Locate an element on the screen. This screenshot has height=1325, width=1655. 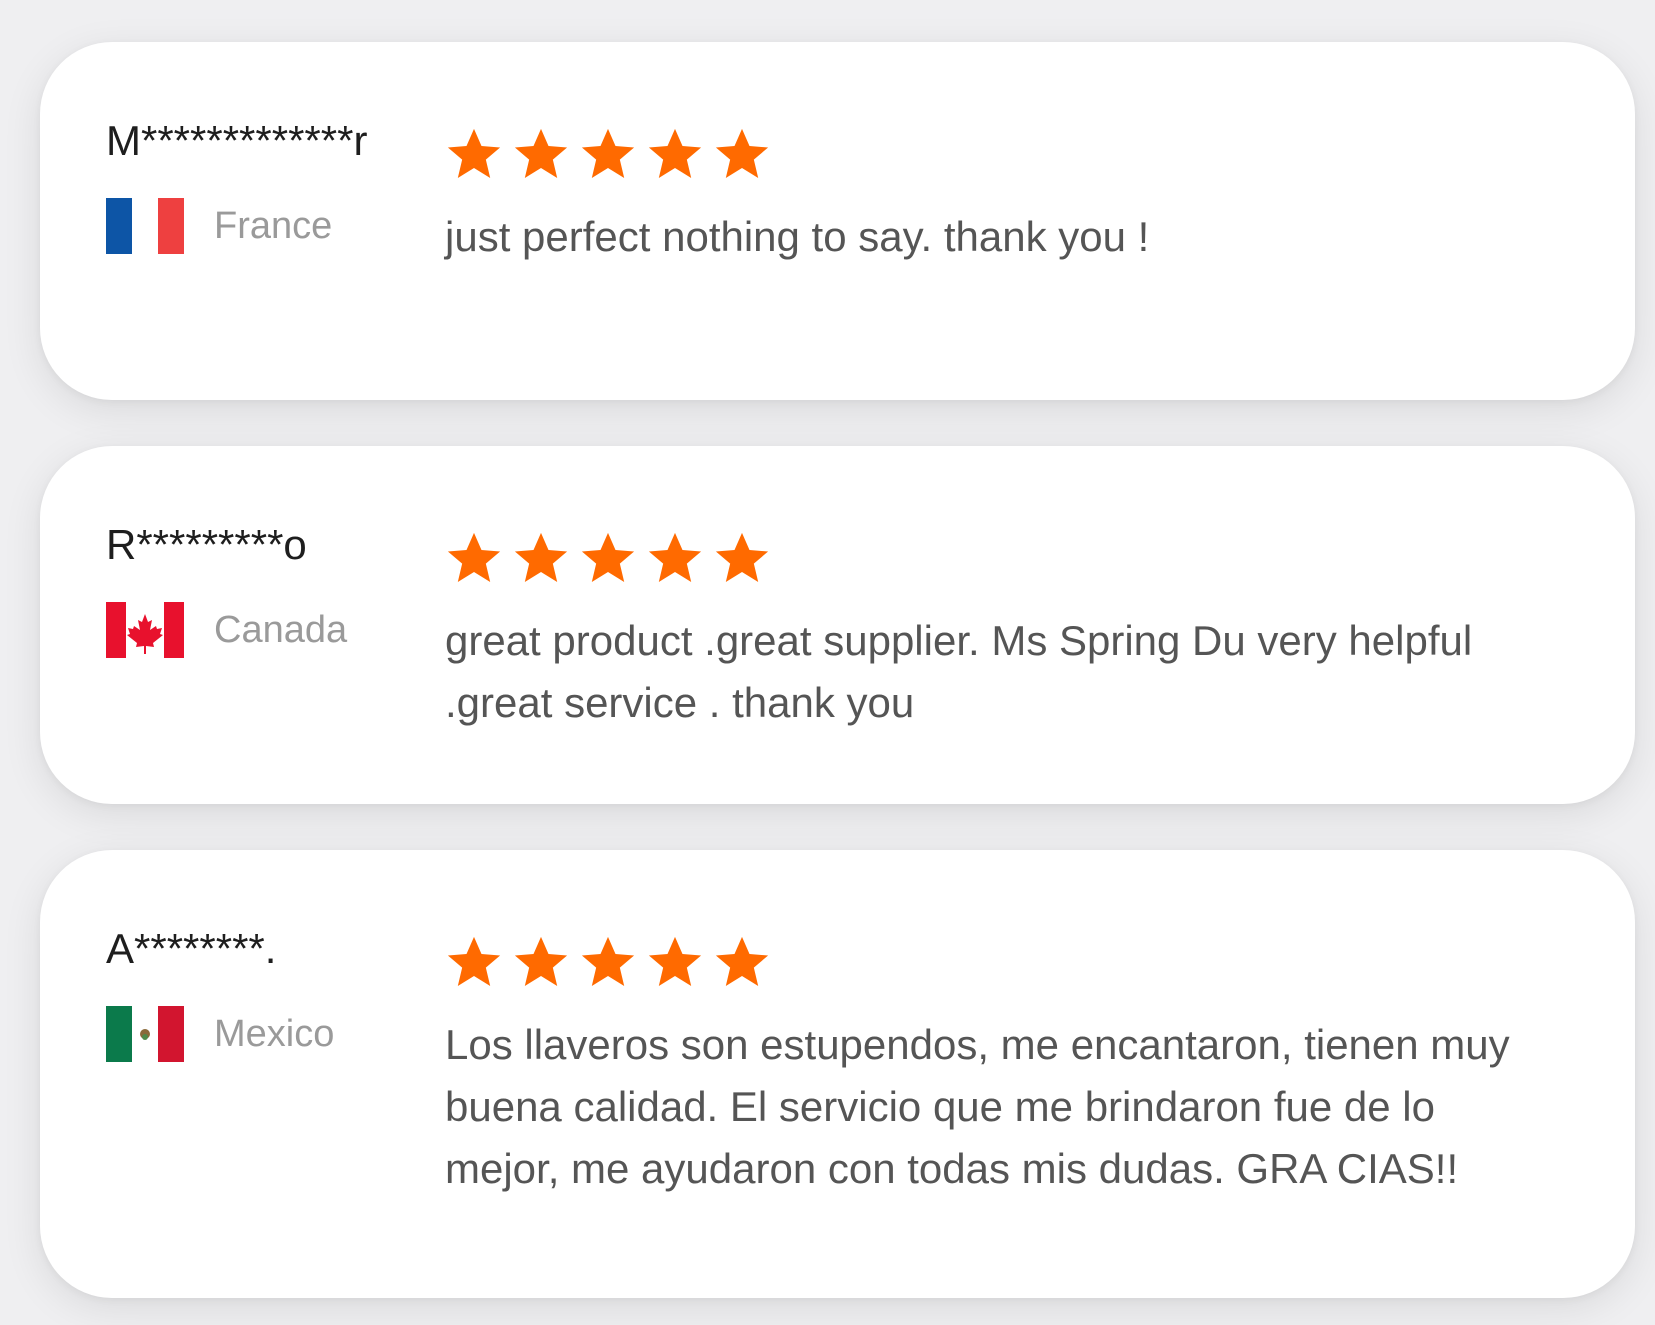
reviewer-info: M*************r France is located at coordinates (242, 148).